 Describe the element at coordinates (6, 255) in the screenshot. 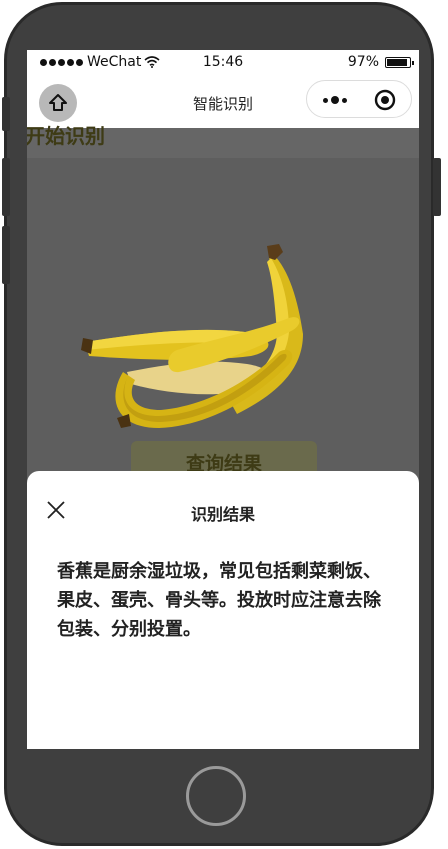

I see `volume-down-button` at that location.